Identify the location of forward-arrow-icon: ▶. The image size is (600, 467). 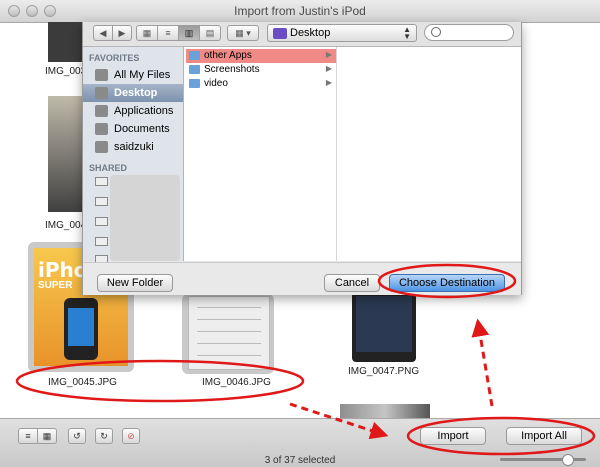
(122, 33).